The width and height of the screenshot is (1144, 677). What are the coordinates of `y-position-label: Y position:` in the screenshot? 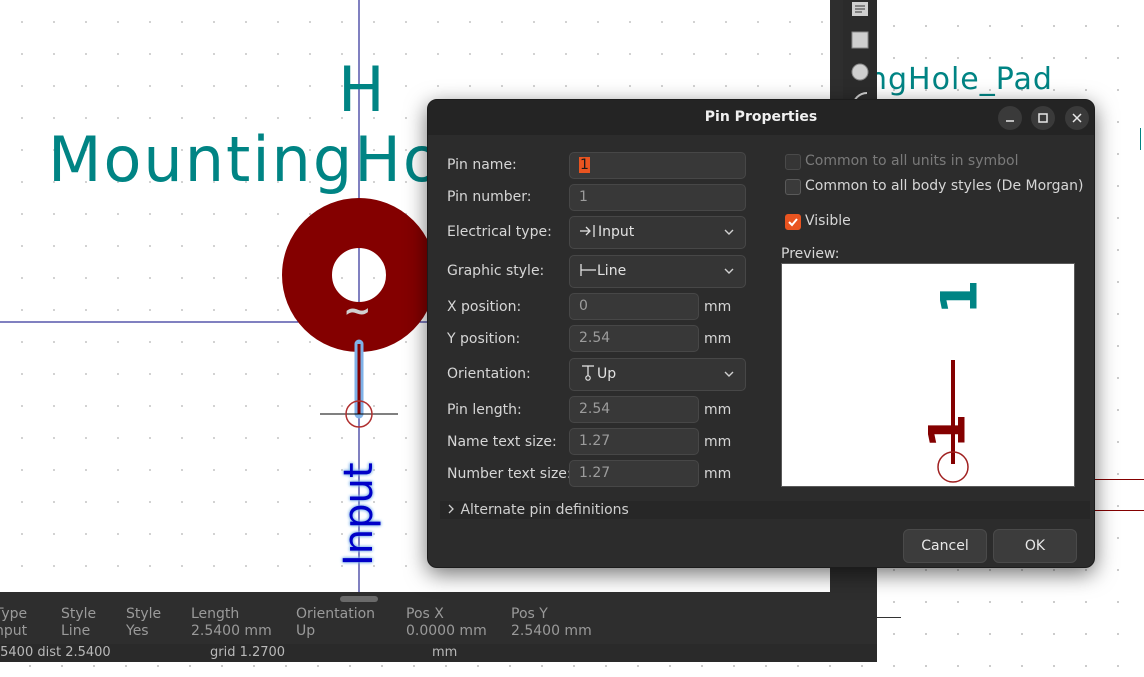 It's located at (484, 339).